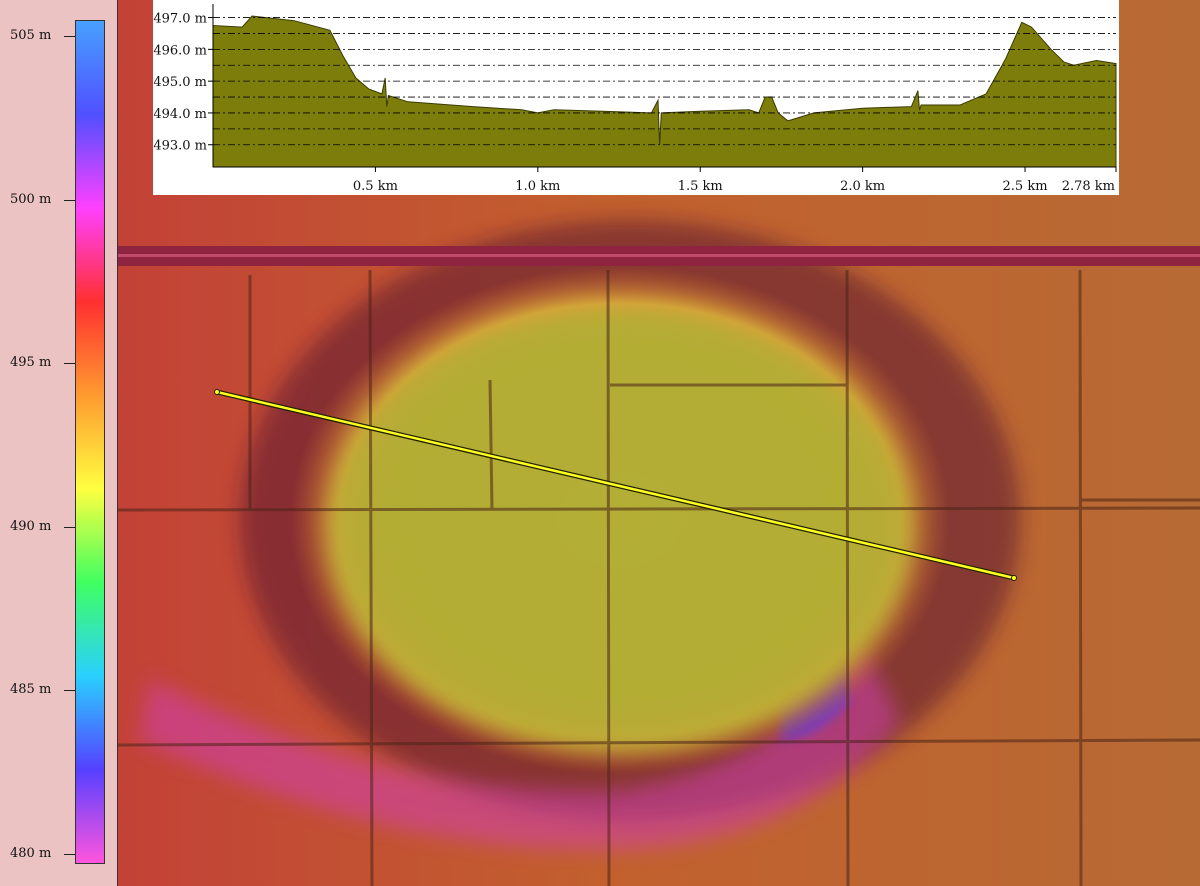 The height and width of the screenshot is (886, 1200). I want to click on profile-x-tick-label: 1.0 km, so click(537, 186).